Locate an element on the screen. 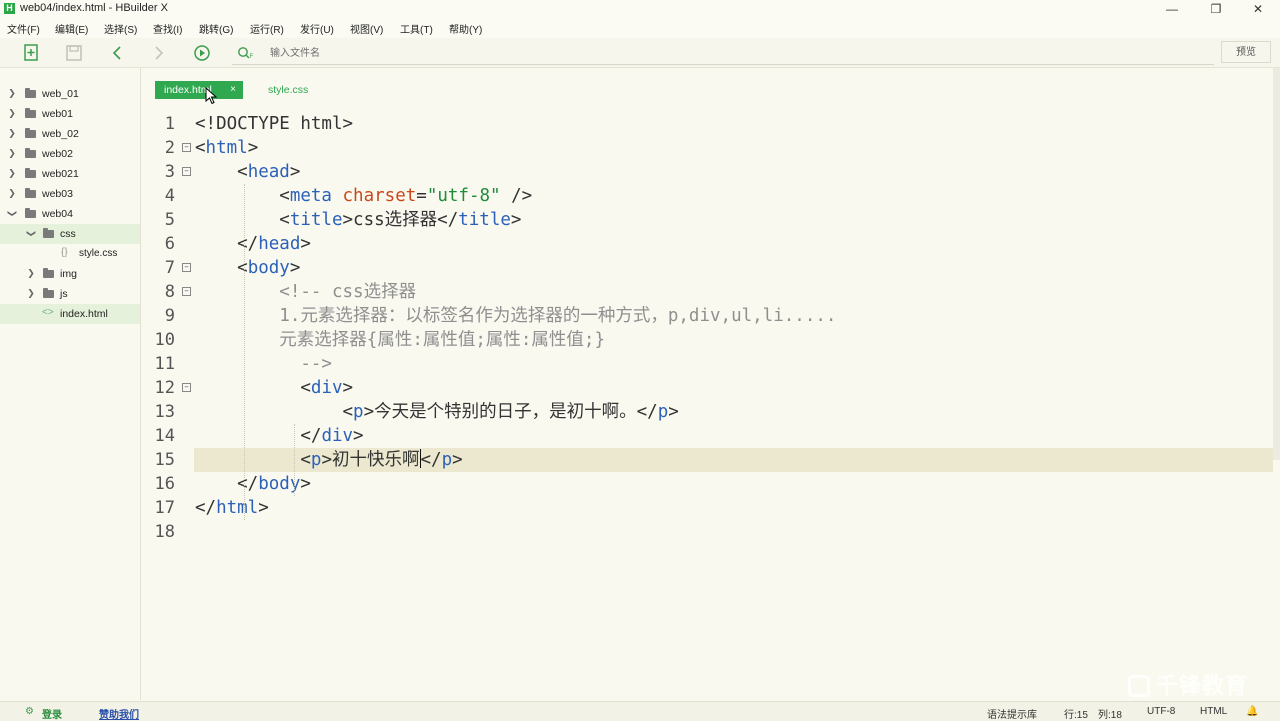 The height and width of the screenshot is (721, 1280). tree-item-css: ❯ css is located at coordinates (70, 234).